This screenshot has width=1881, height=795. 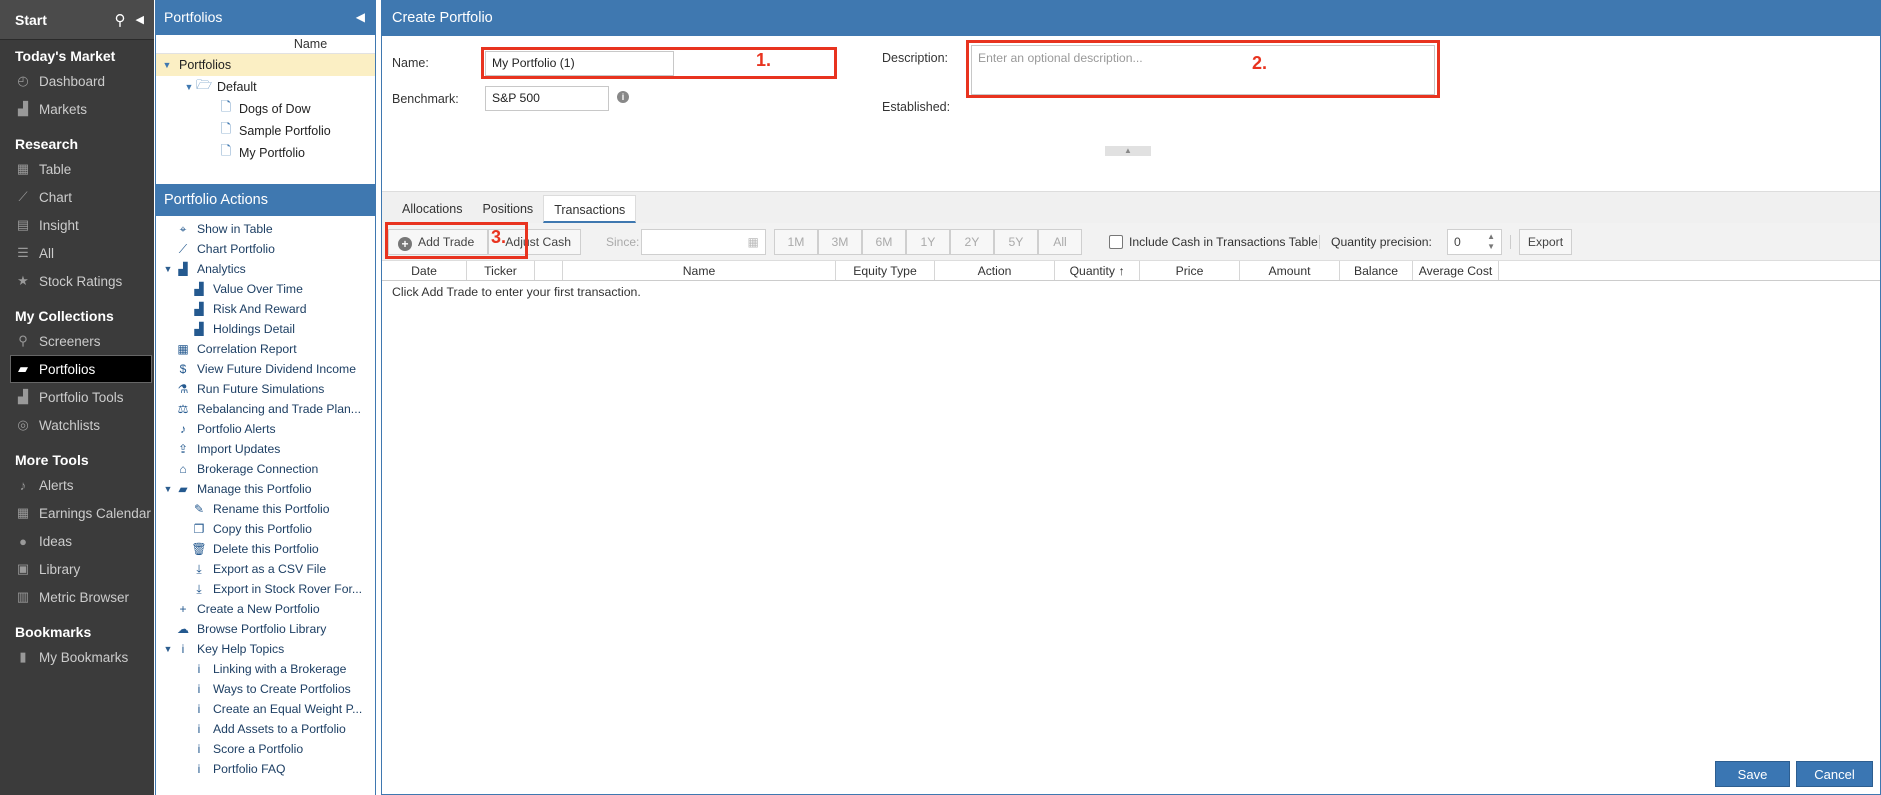 I want to click on action-import-updates: ⇪ Import Updates, so click(x=265, y=449).